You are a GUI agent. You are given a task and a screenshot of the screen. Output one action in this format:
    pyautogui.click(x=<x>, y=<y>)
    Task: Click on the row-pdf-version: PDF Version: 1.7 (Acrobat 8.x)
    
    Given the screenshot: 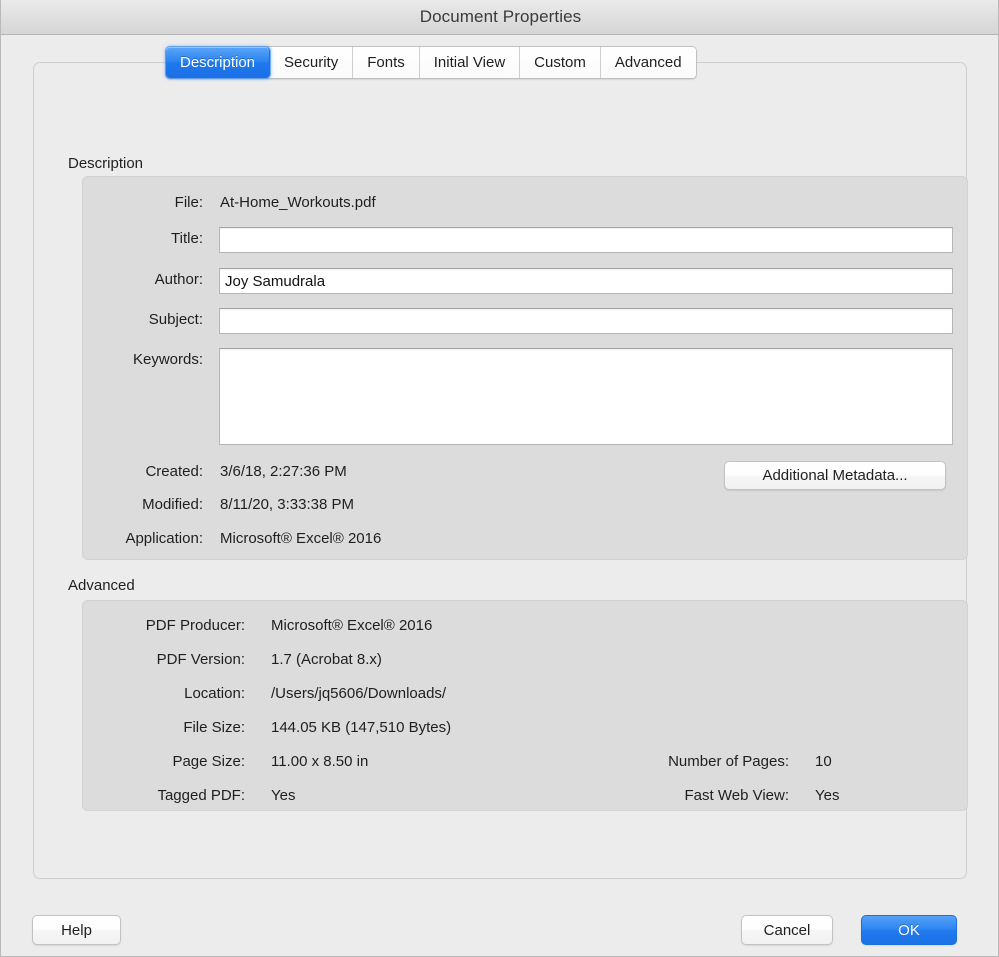 What is the action you would take?
    pyautogui.click(x=525, y=660)
    